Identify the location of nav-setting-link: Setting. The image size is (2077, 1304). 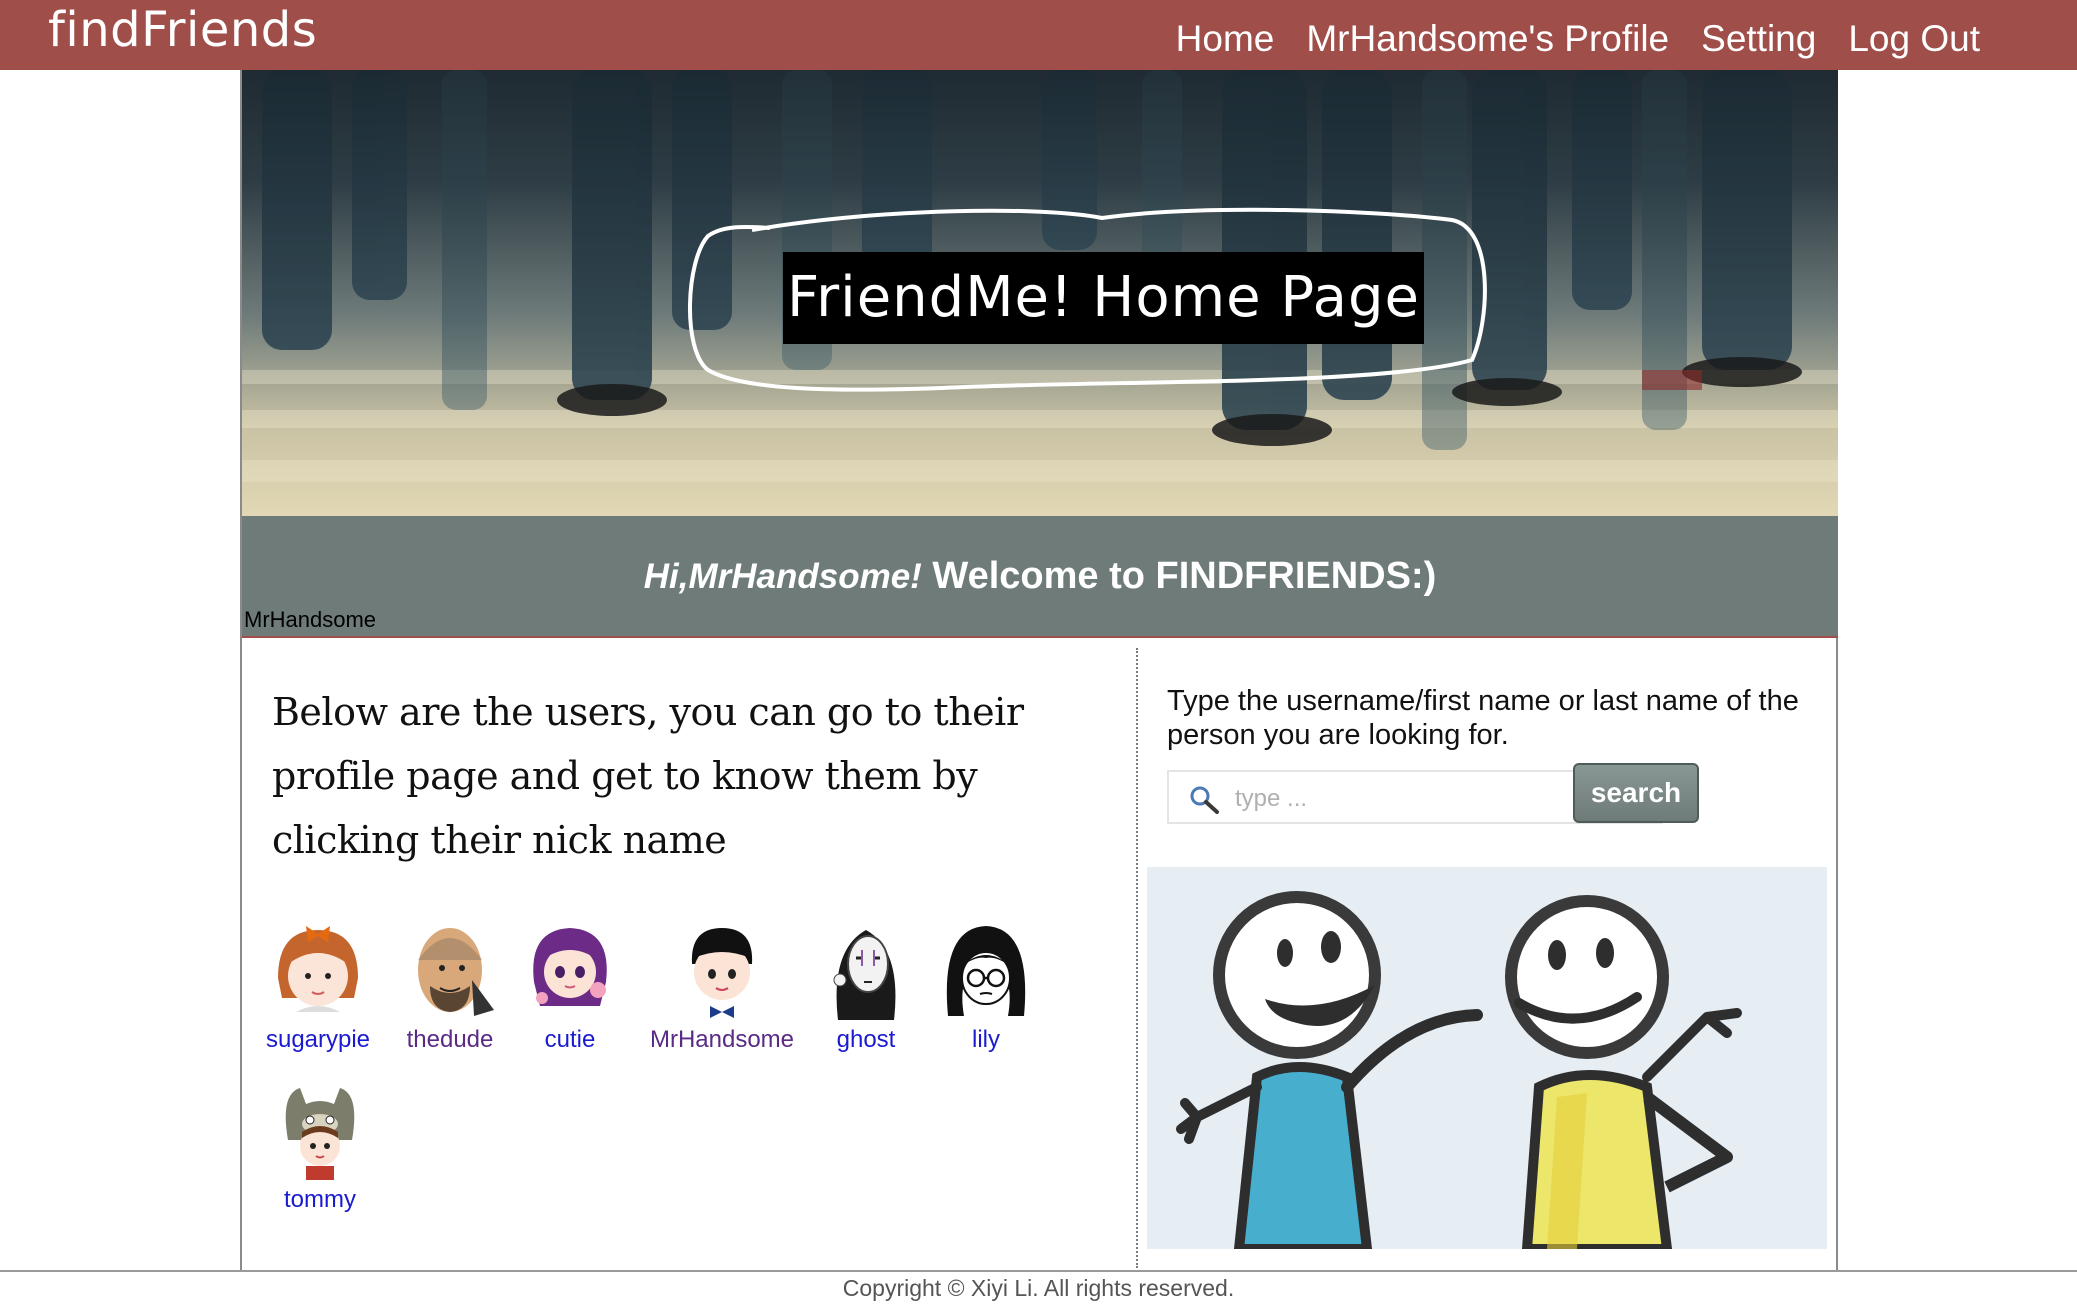
(1758, 39).